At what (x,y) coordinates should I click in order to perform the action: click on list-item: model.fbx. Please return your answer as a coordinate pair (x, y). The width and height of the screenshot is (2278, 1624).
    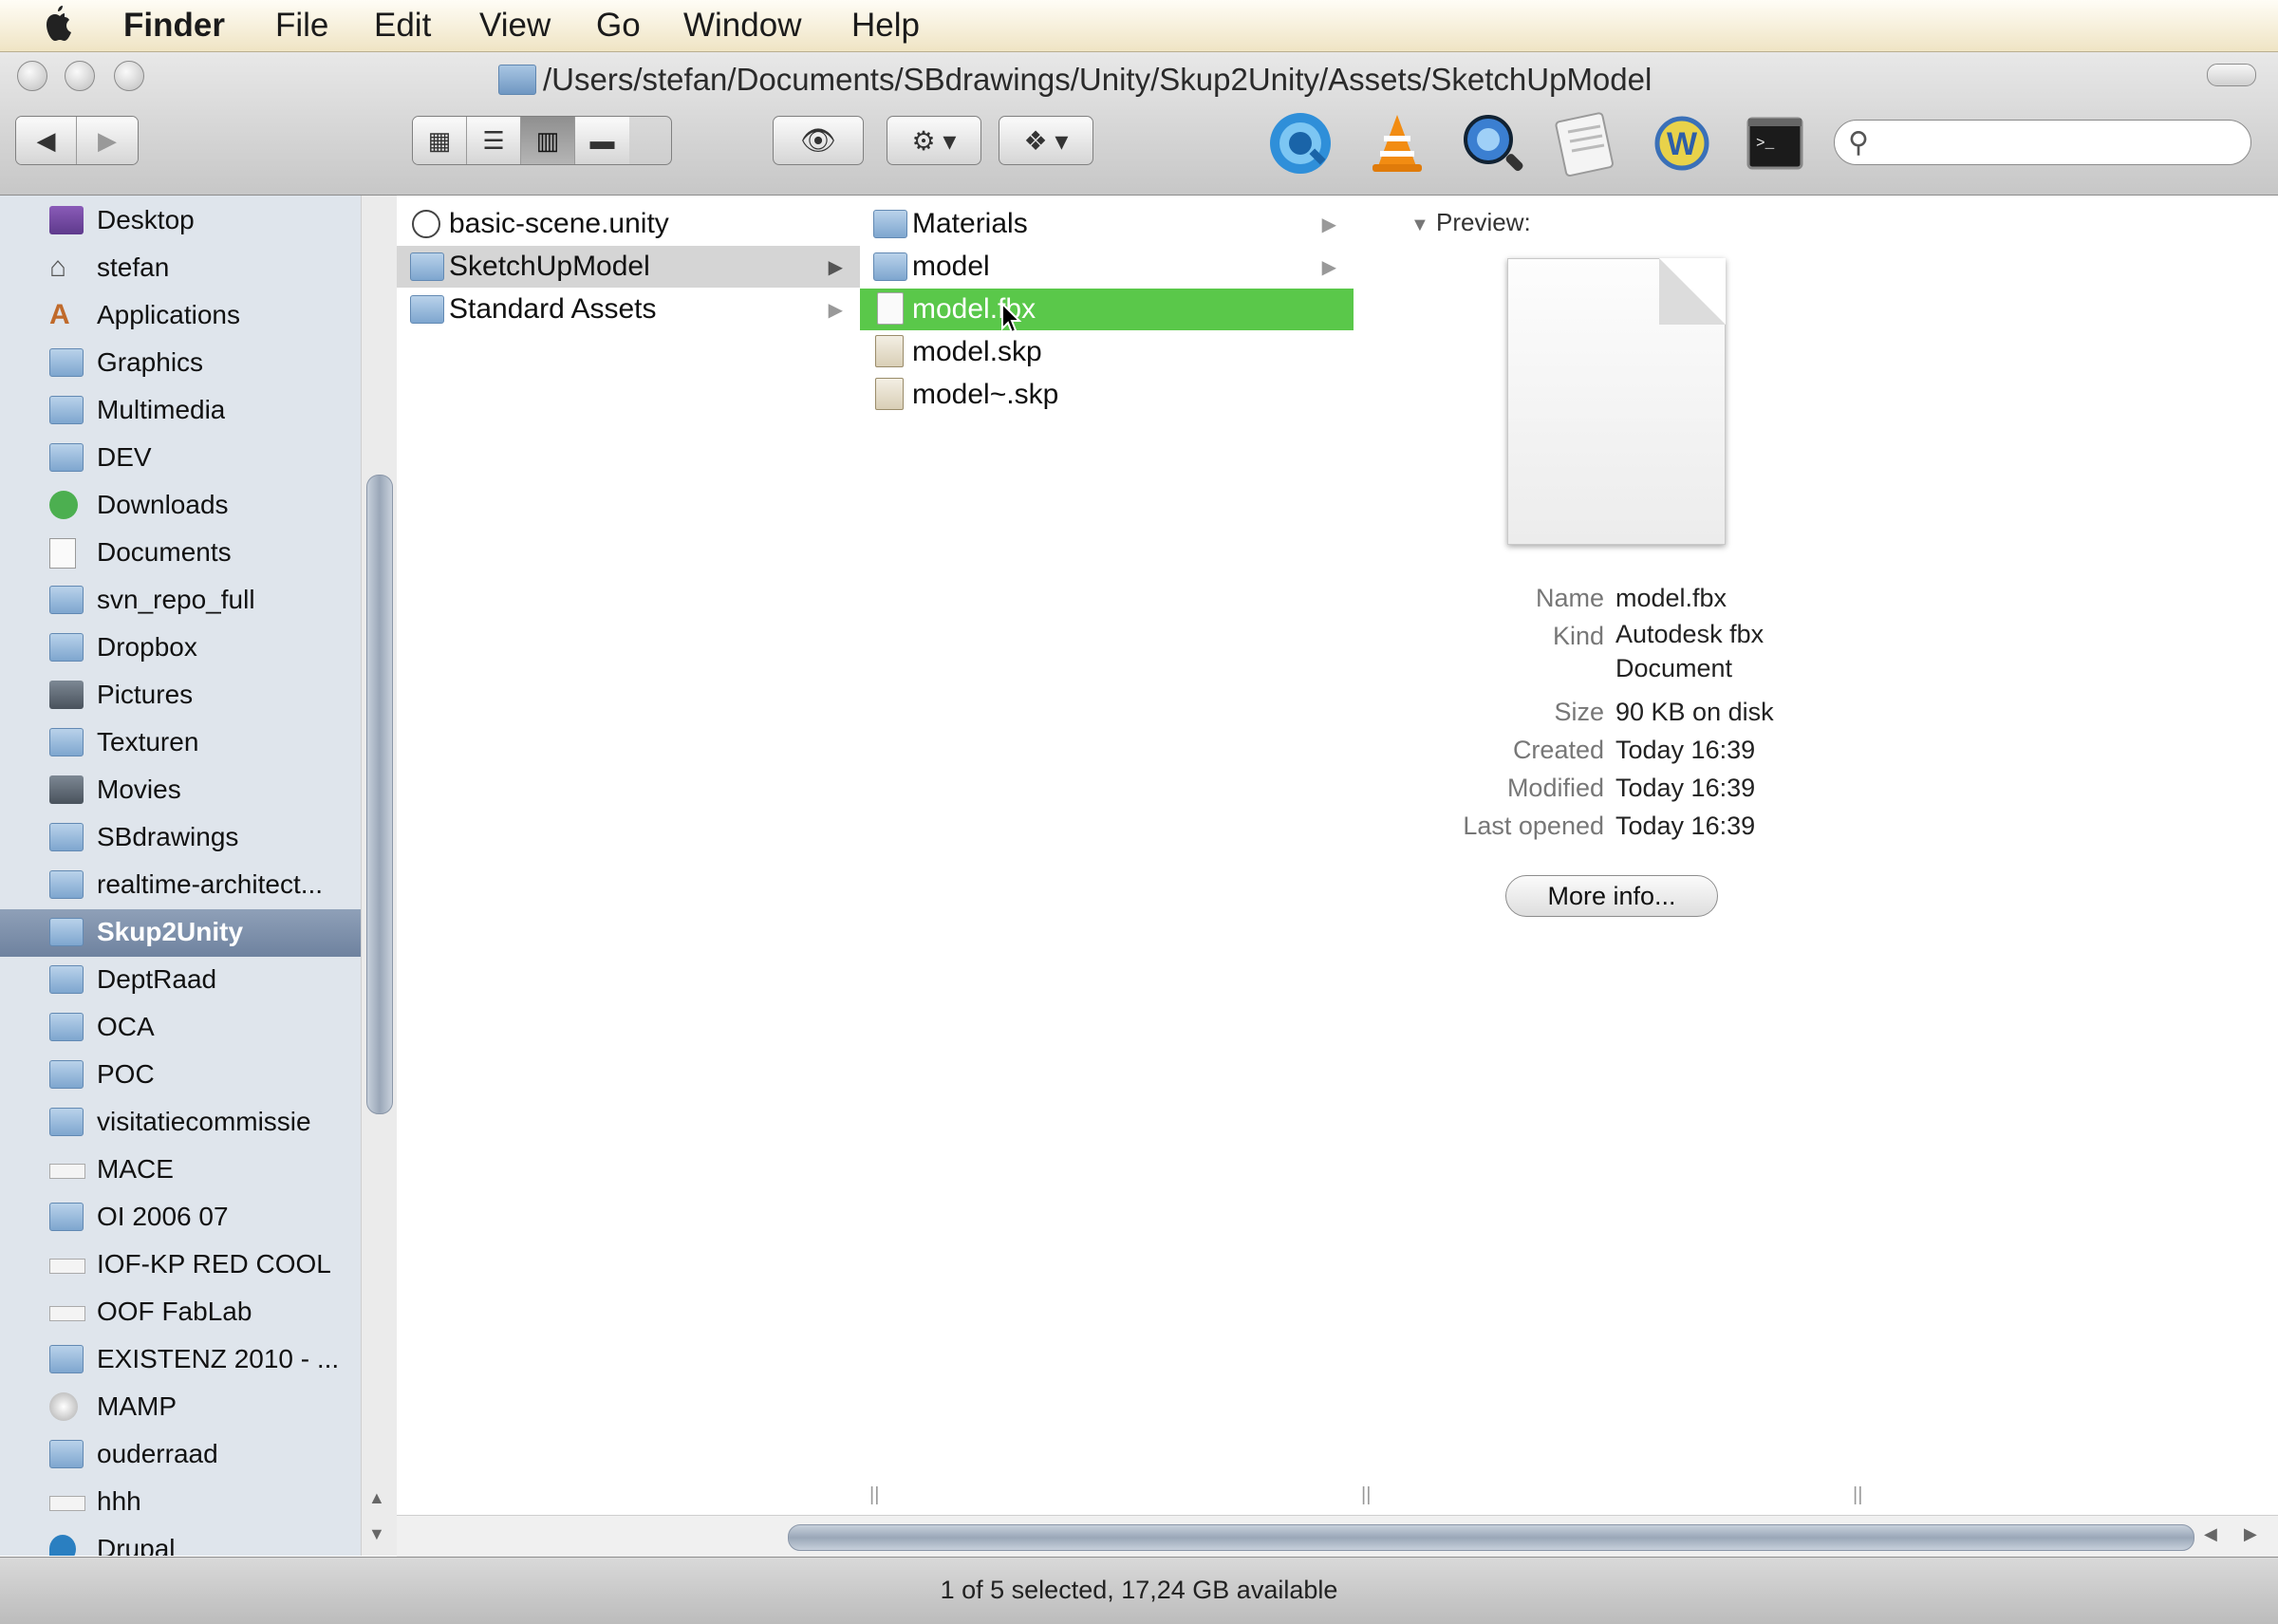
    Looking at the image, I should click on (1107, 310).